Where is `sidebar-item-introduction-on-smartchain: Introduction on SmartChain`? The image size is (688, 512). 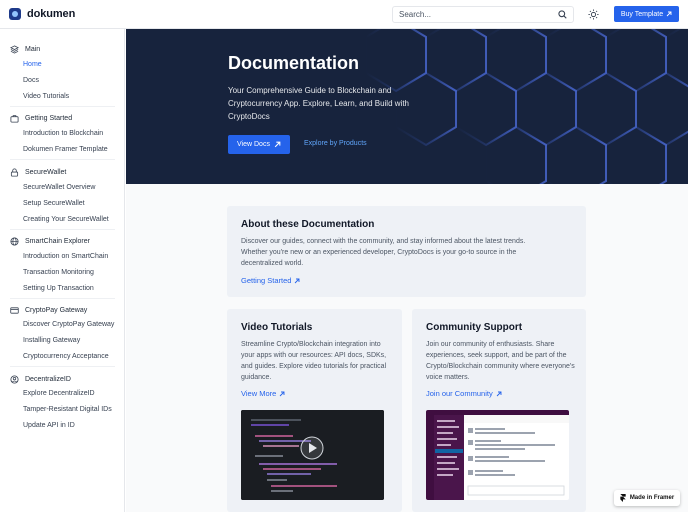 sidebar-item-introduction-on-smartchain: Introduction on SmartChain is located at coordinates (65, 256).